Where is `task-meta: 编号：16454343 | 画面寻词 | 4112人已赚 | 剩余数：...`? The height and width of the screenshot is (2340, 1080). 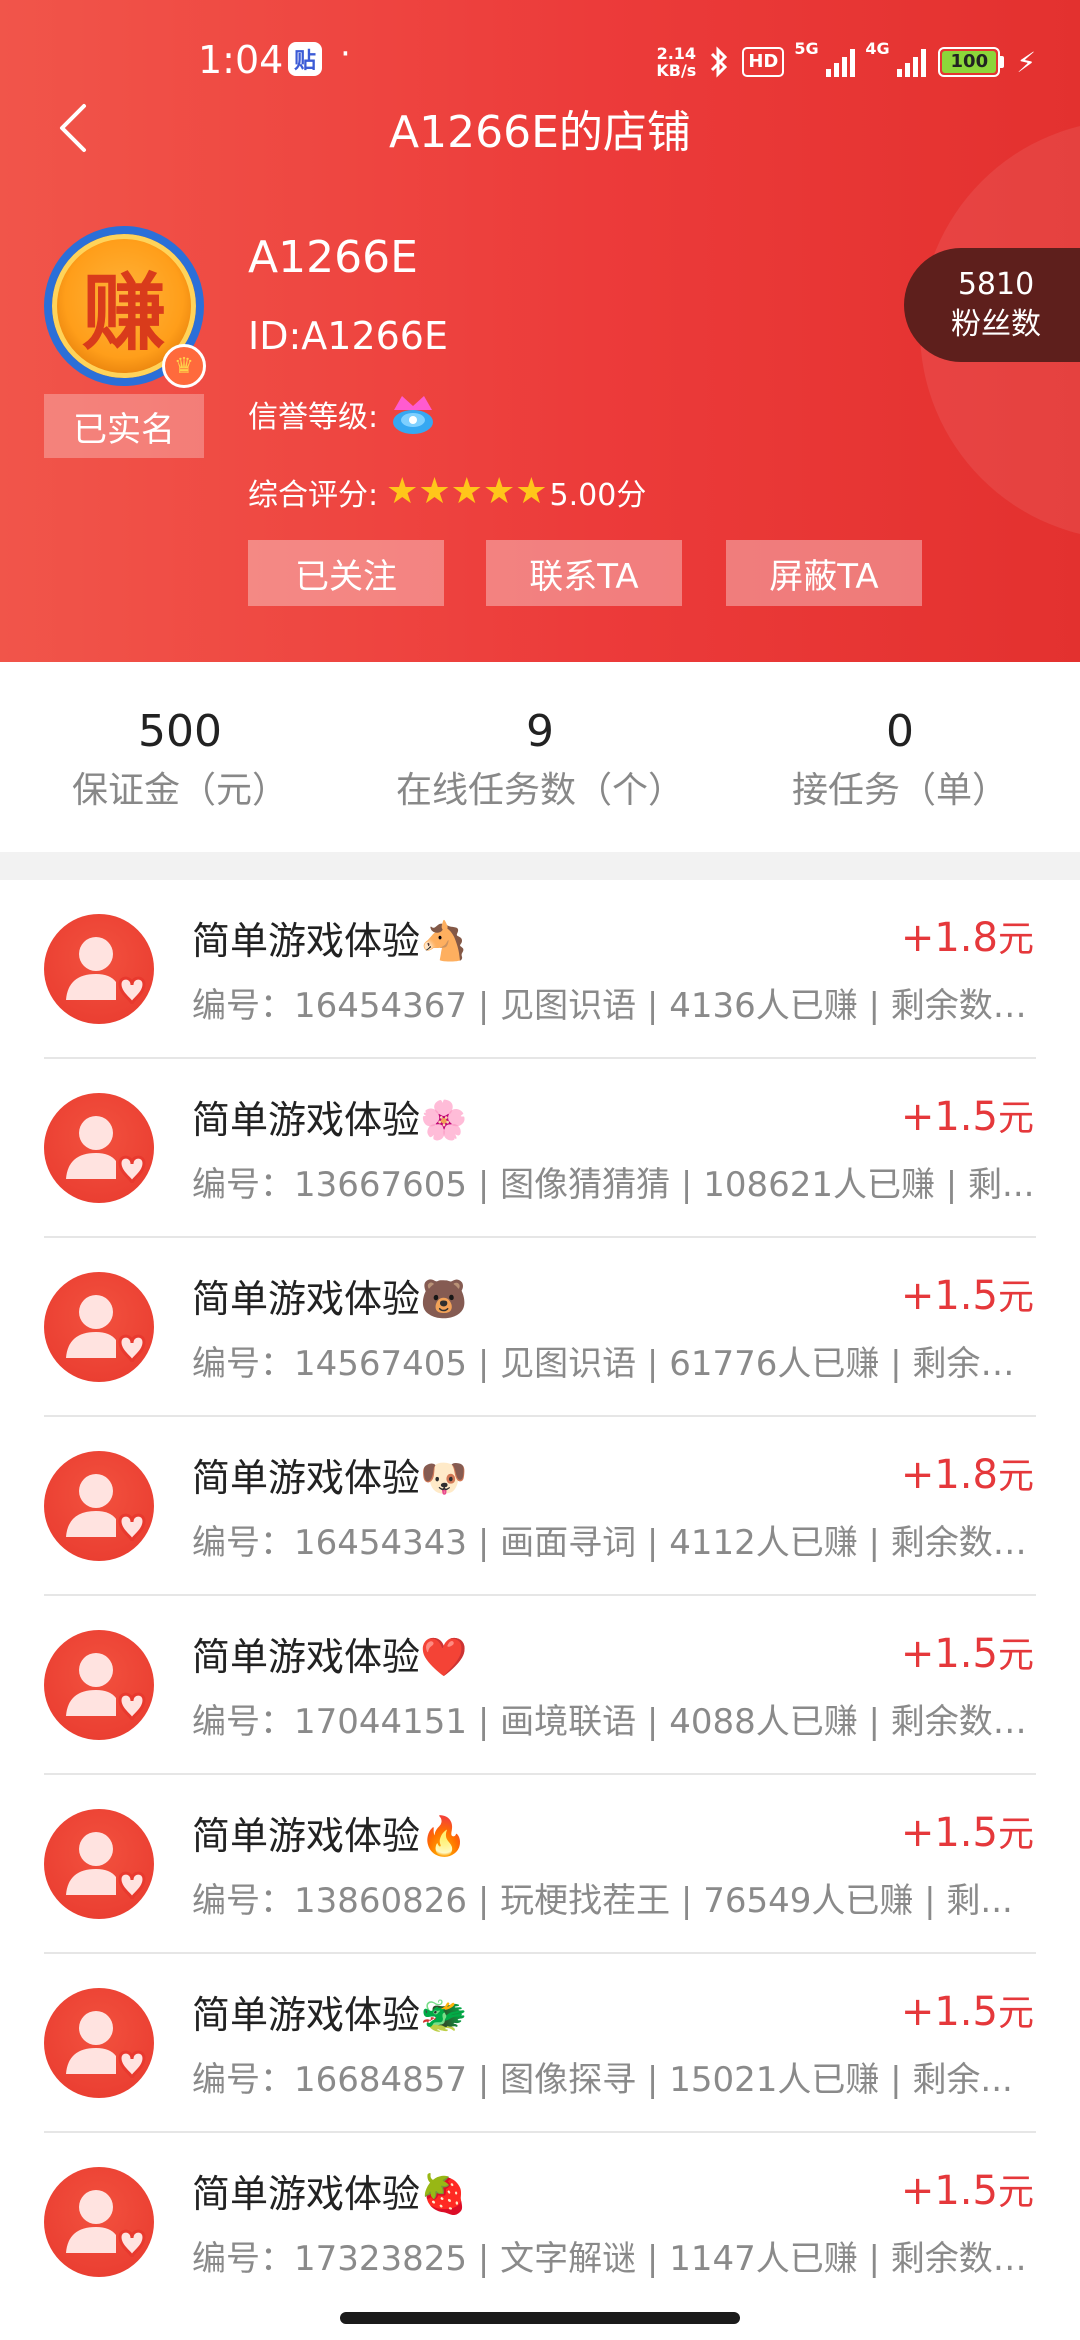
task-meta: 编号：16454343 | 画面寻词 | 4112人已赚 | 剩余数：... is located at coordinates (615, 1543).